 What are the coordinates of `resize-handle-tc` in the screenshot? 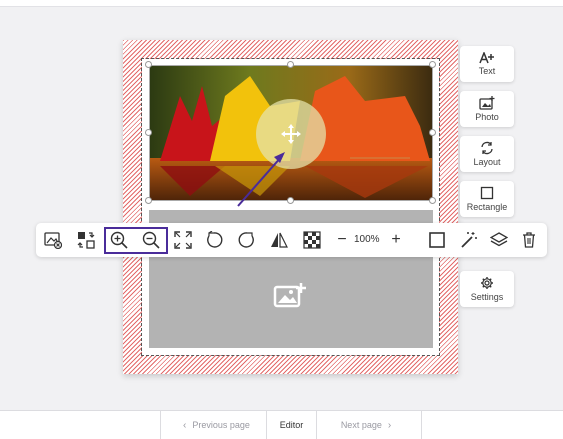 It's located at (290, 64).